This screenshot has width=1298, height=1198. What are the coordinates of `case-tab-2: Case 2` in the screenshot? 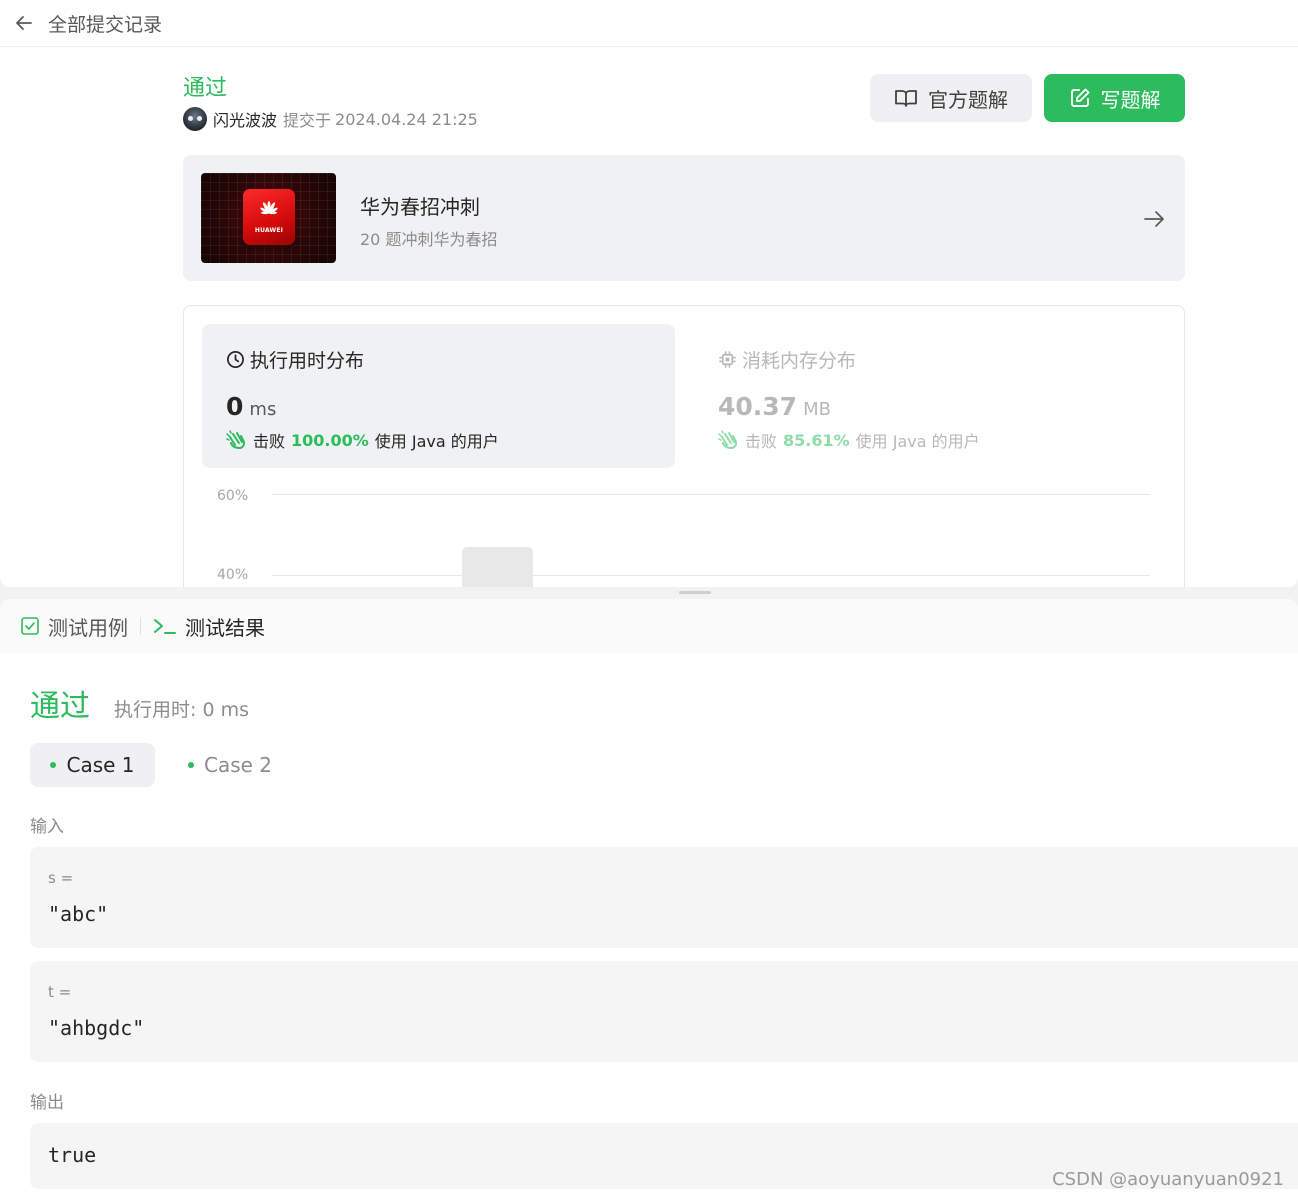 It's located at (238, 765).